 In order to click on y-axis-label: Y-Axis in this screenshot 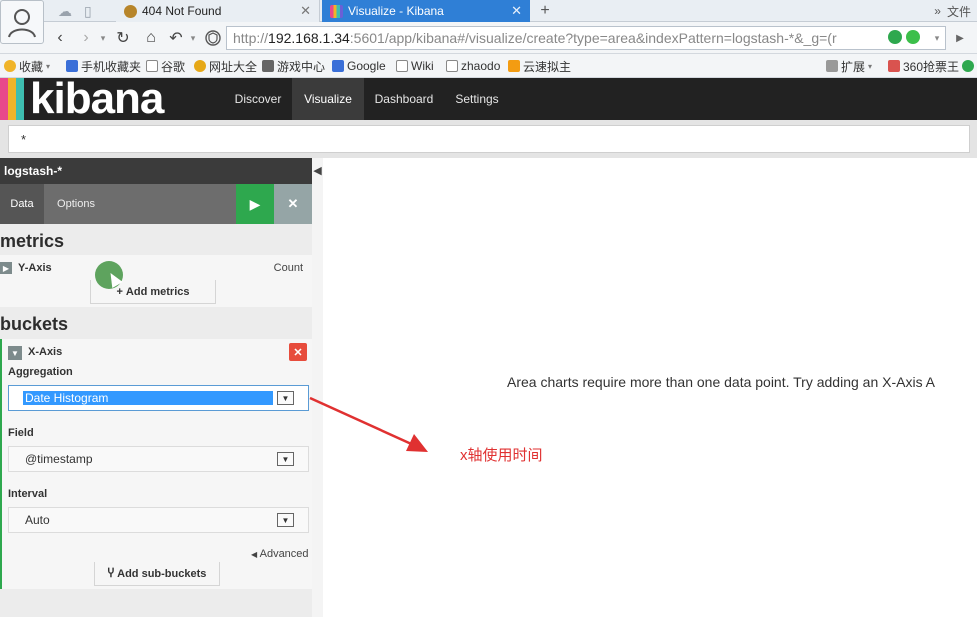, I will do `click(35, 268)`.